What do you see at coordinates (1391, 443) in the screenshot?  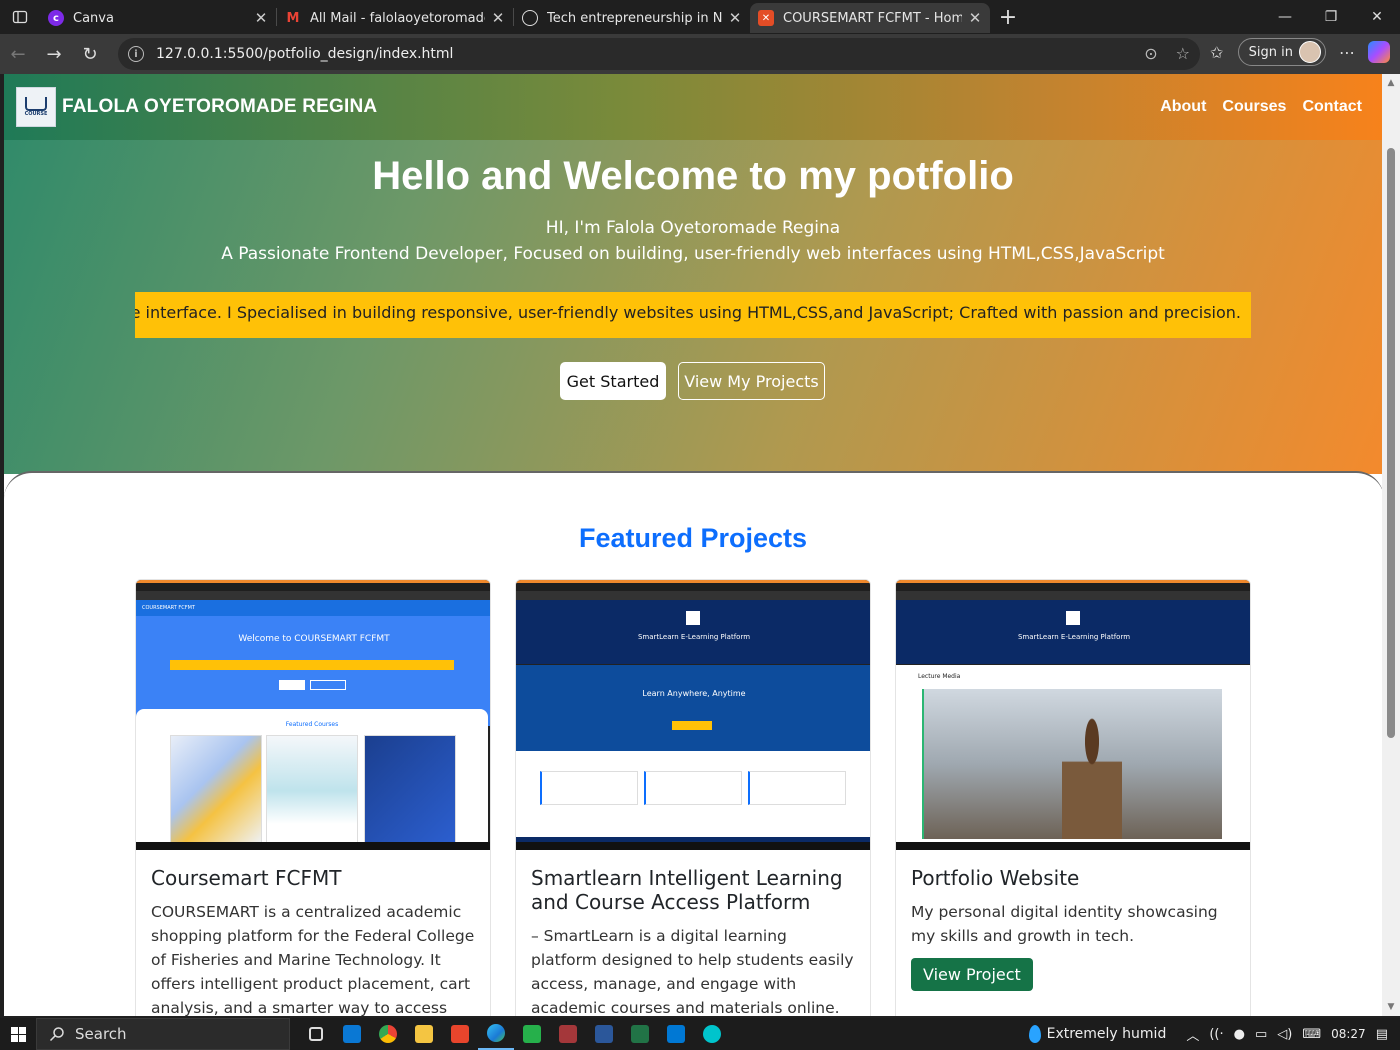 I see `scrollbar-thumb` at bounding box center [1391, 443].